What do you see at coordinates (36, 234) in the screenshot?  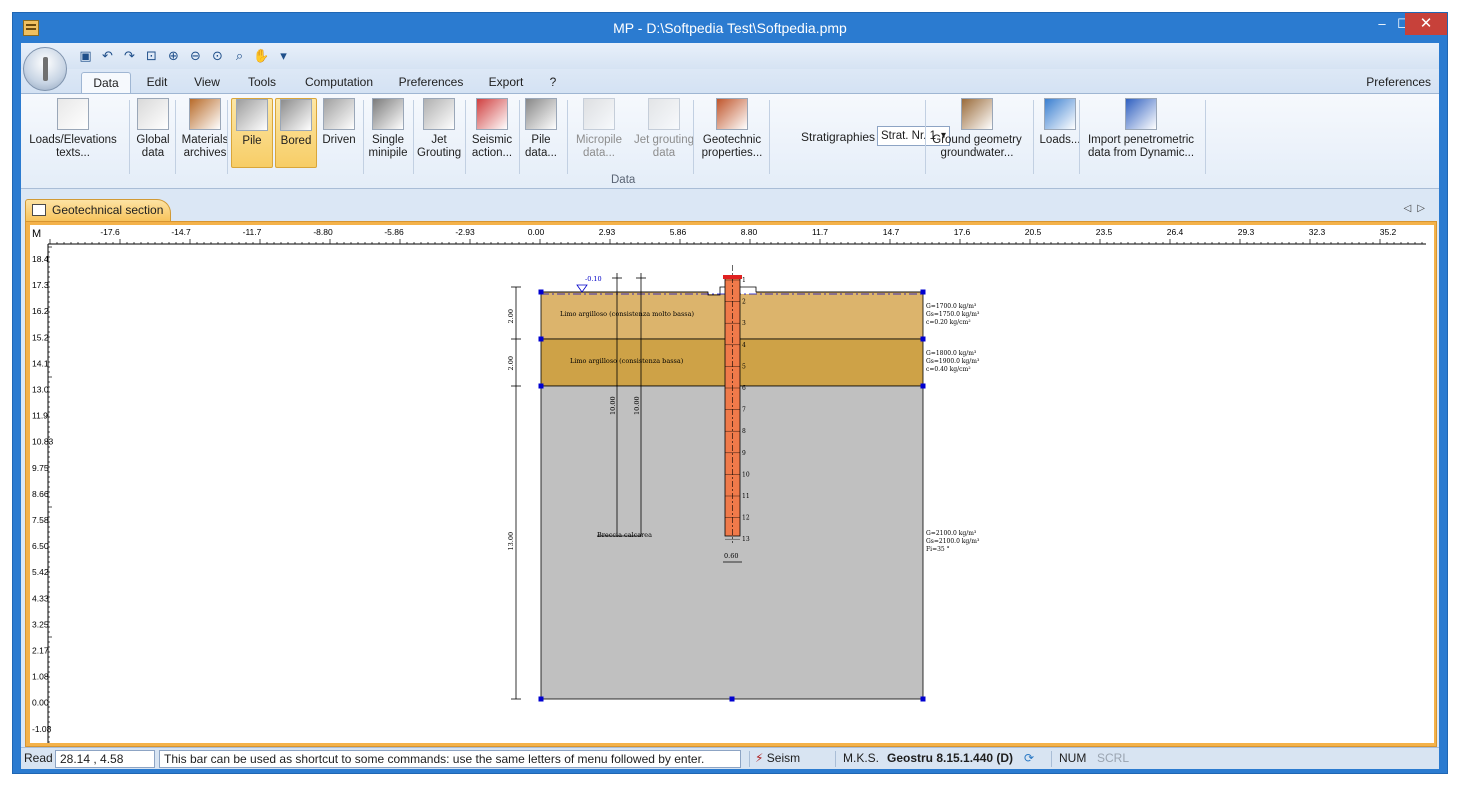 I see `ruler-unit-label: M` at bounding box center [36, 234].